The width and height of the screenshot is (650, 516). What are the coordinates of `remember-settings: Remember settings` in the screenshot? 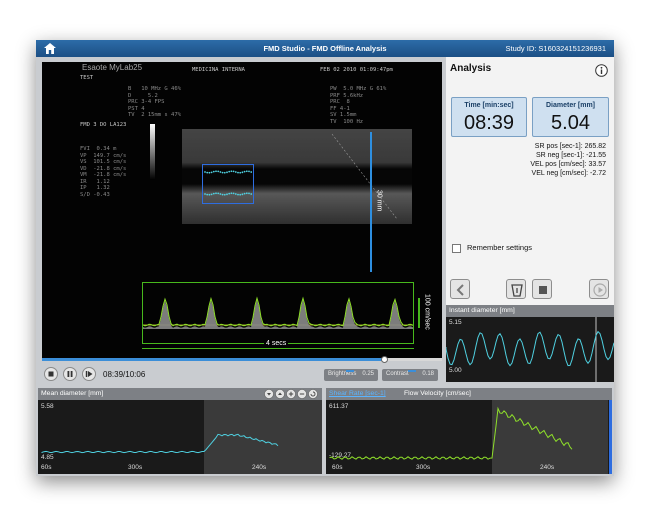 It's located at (492, 248).